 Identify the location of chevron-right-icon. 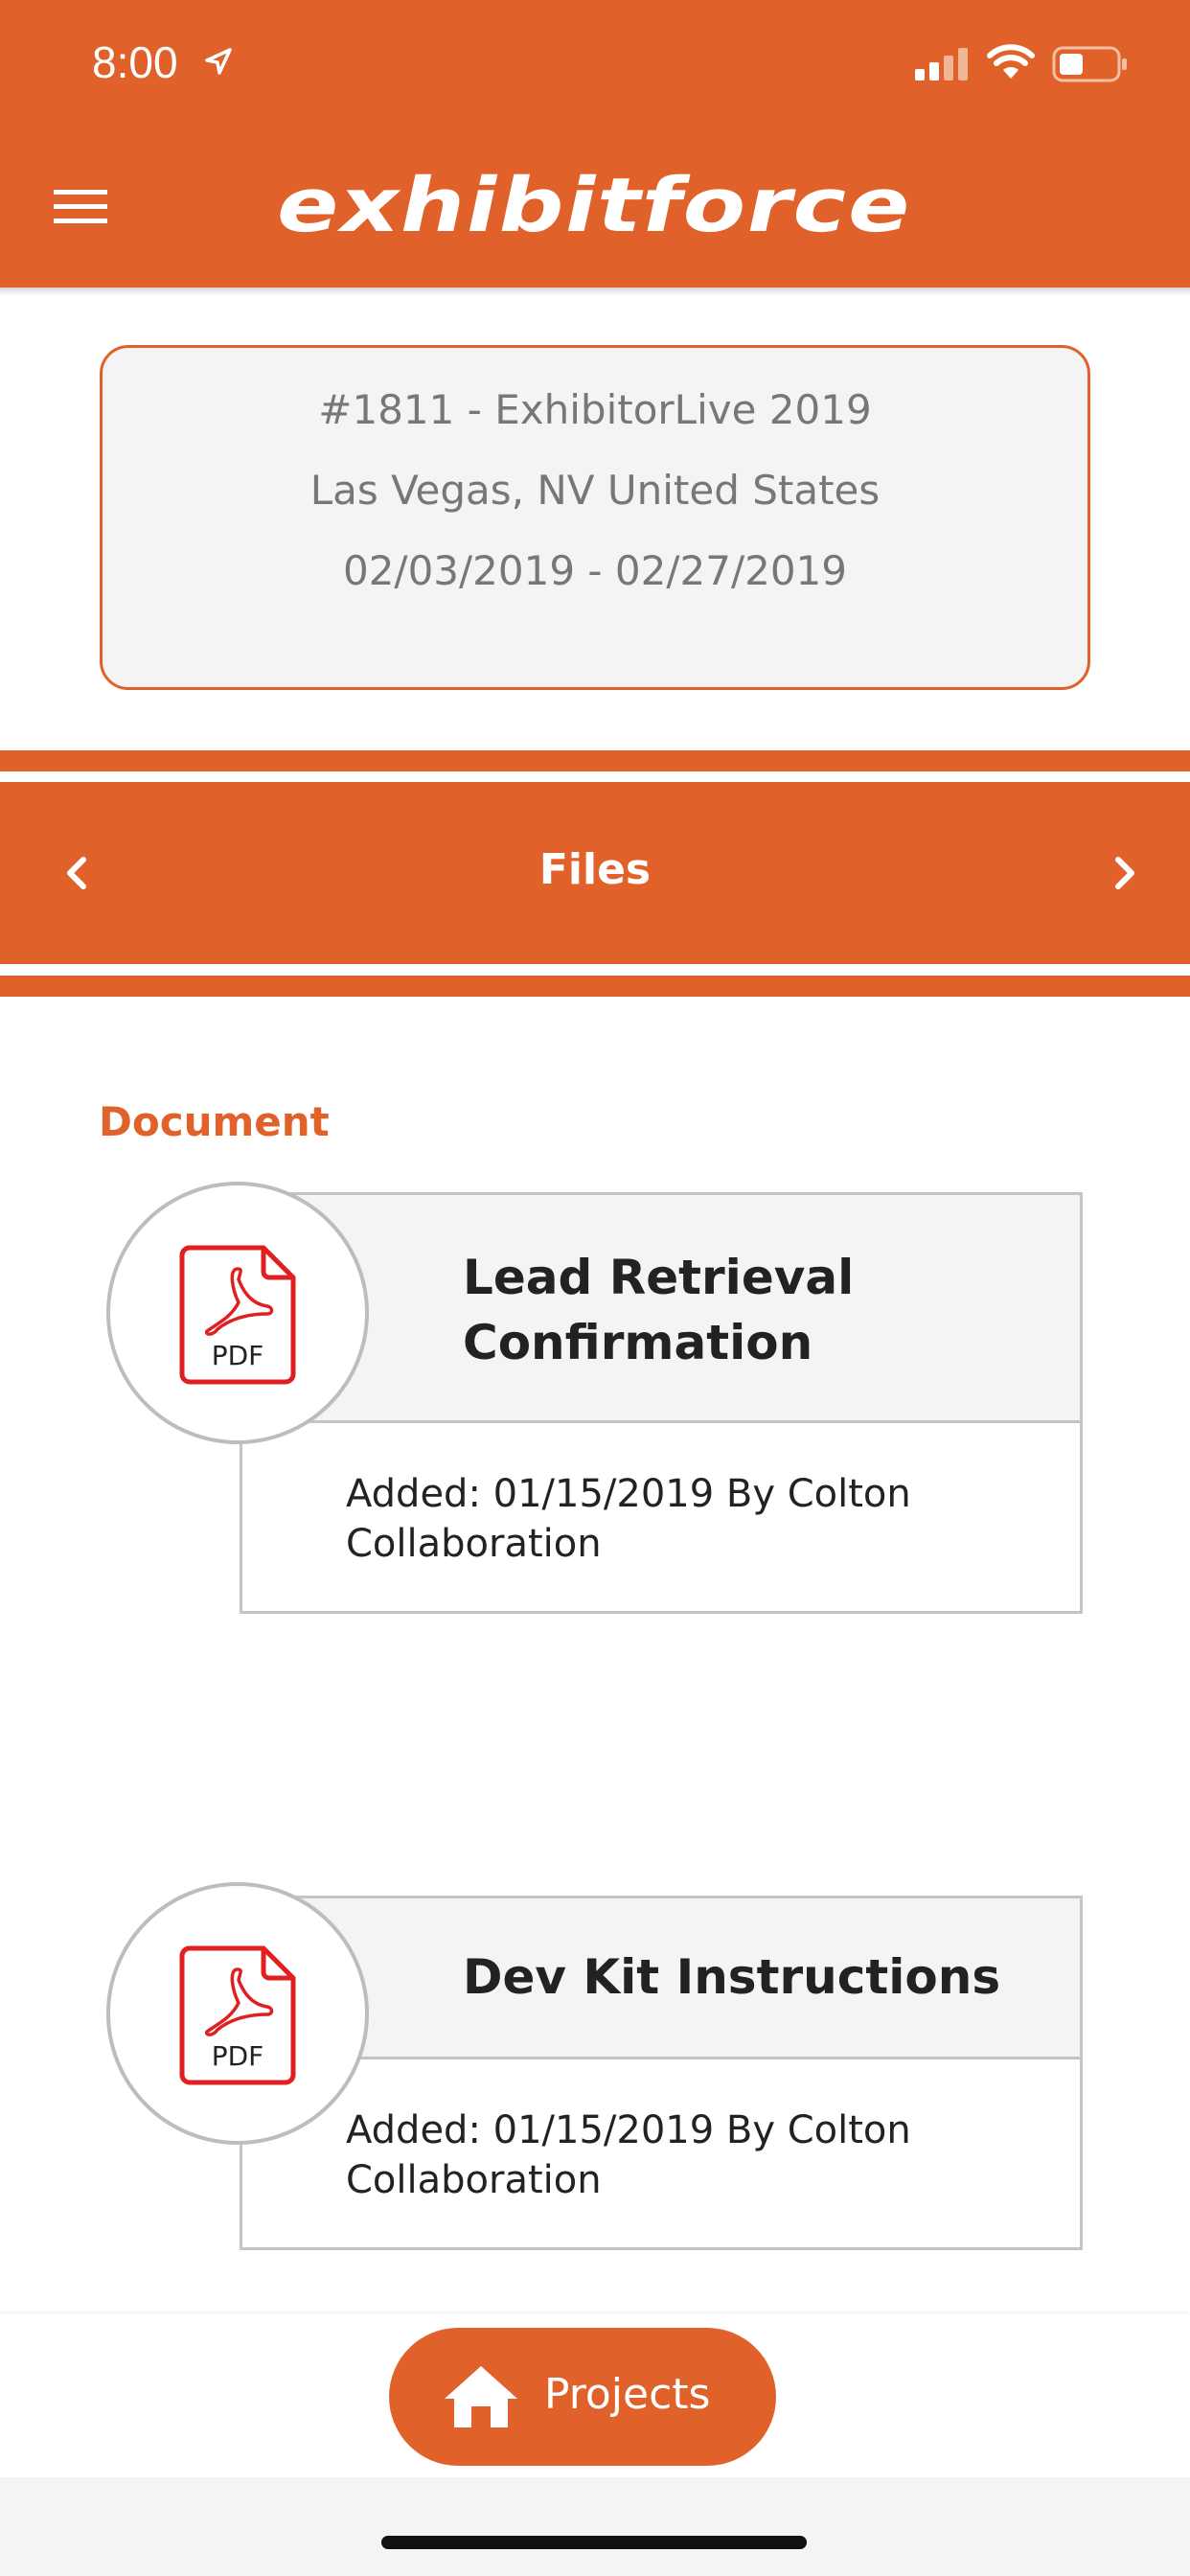
(1124, 873).